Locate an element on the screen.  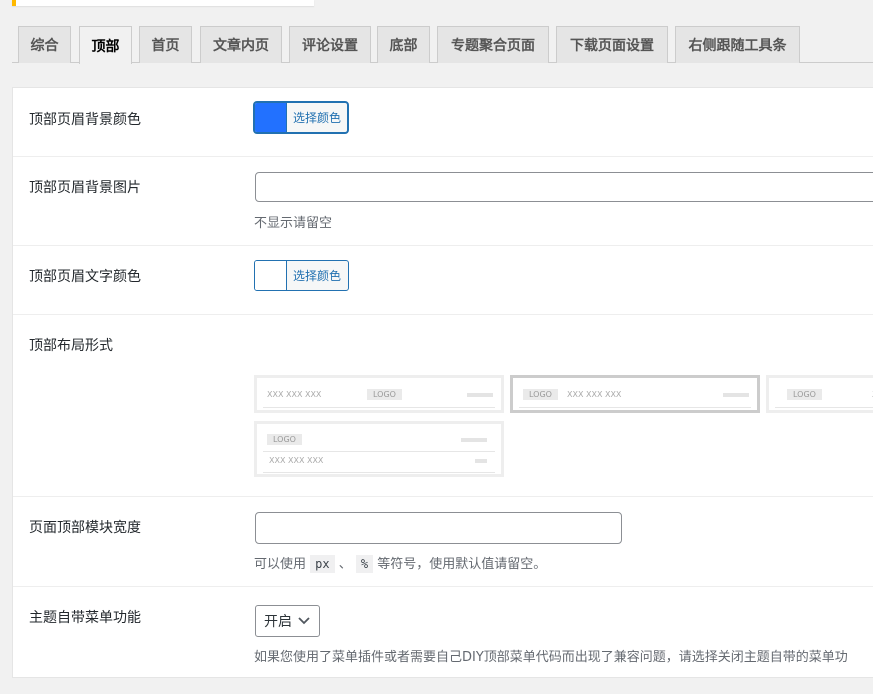
row-header-text-color: 顶部页眉文字颜色 选择颜色 is located at coordinates (443, 280).